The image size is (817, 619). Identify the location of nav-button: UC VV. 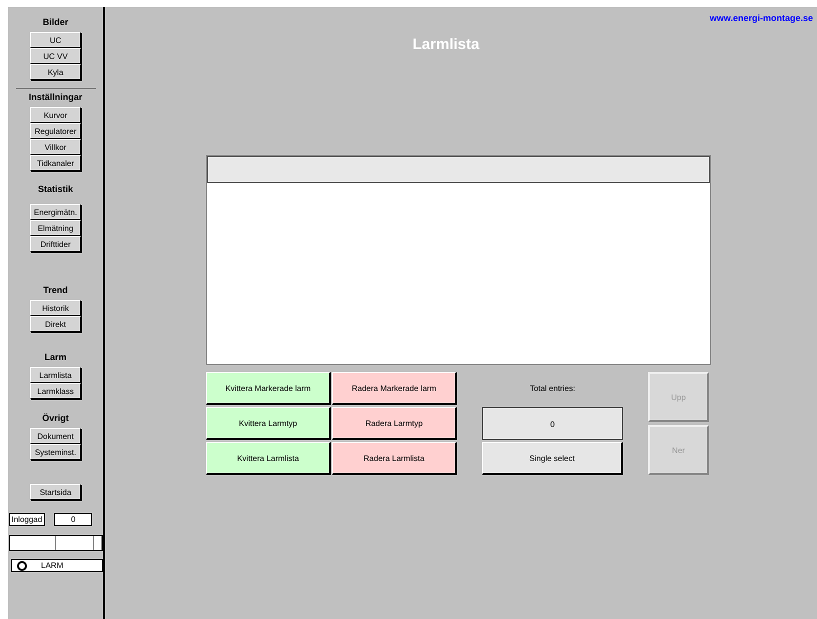
(55, 56).